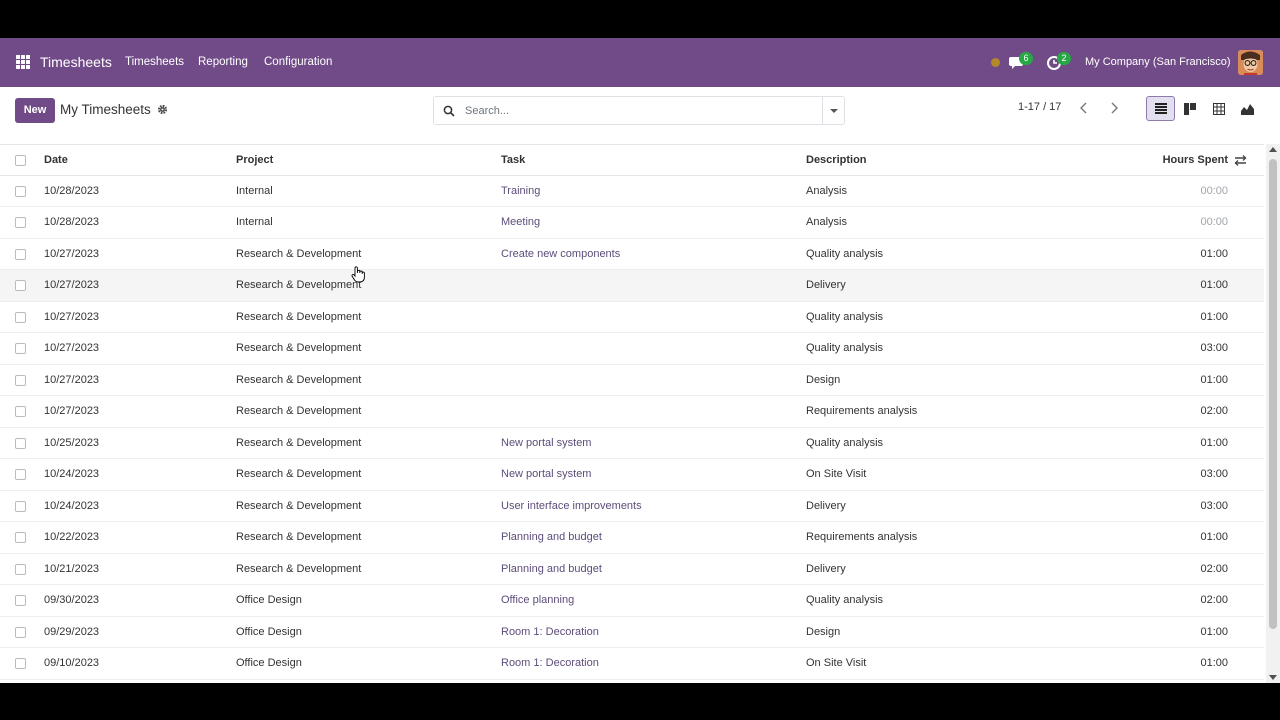 The image size is (1280, 720). Describe the element at coordinates (1250, 62) in the screenshot. I see `user-avatar` at that location.